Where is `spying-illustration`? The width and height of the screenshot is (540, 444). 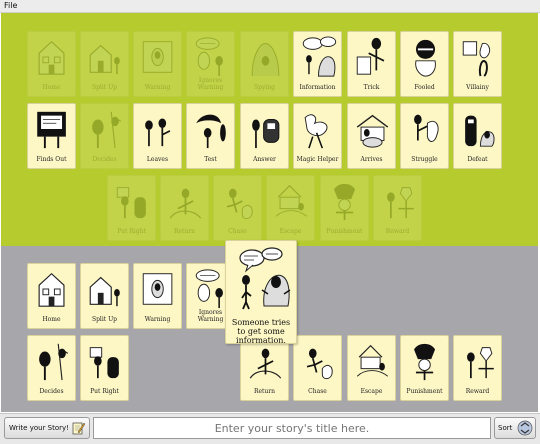 spying-illustration is located at coordinates (265, 60).